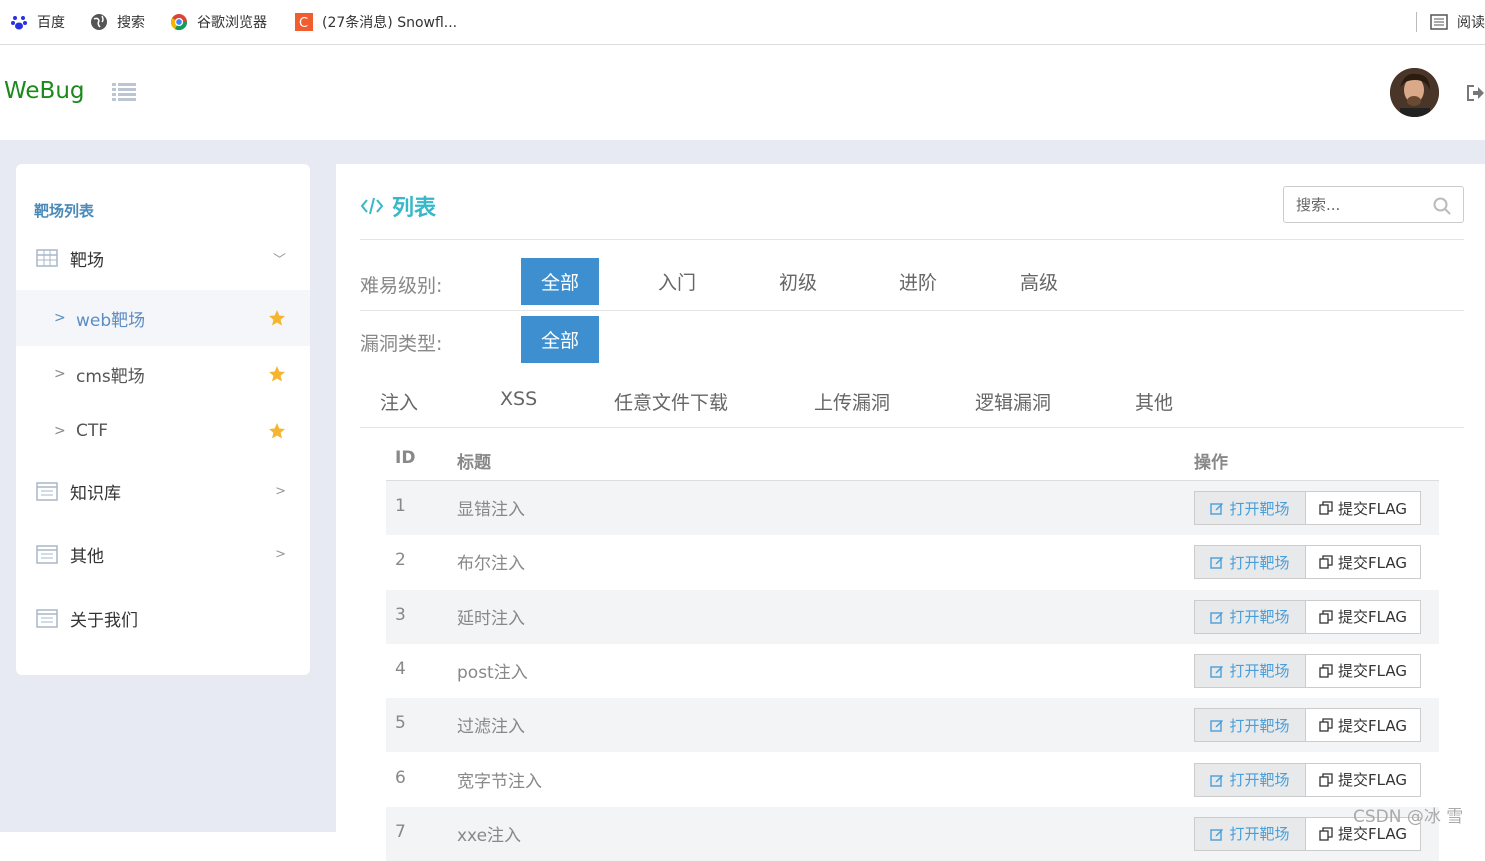  I want to click on table-row: 5 过滤注入 打开靶场 提交FLAG, so click(912, 725).